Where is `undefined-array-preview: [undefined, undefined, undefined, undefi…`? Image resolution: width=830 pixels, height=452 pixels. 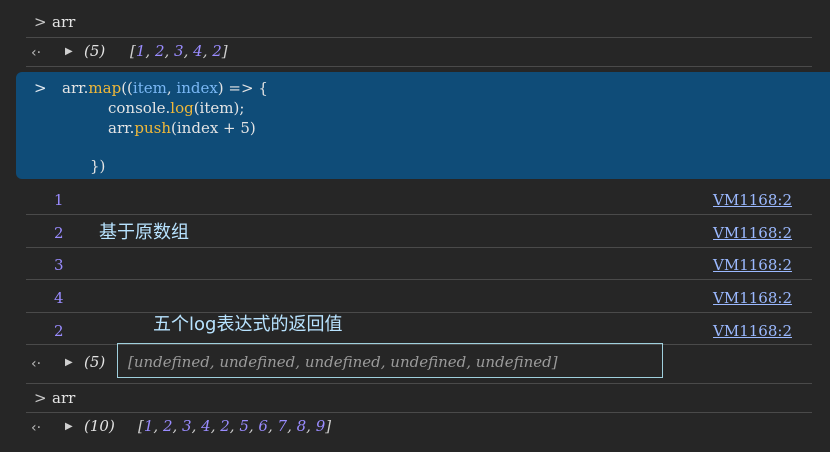 undefined-array-preview: [undefined, undefined, undefined, undefi… is located at coordinates (343, 362).